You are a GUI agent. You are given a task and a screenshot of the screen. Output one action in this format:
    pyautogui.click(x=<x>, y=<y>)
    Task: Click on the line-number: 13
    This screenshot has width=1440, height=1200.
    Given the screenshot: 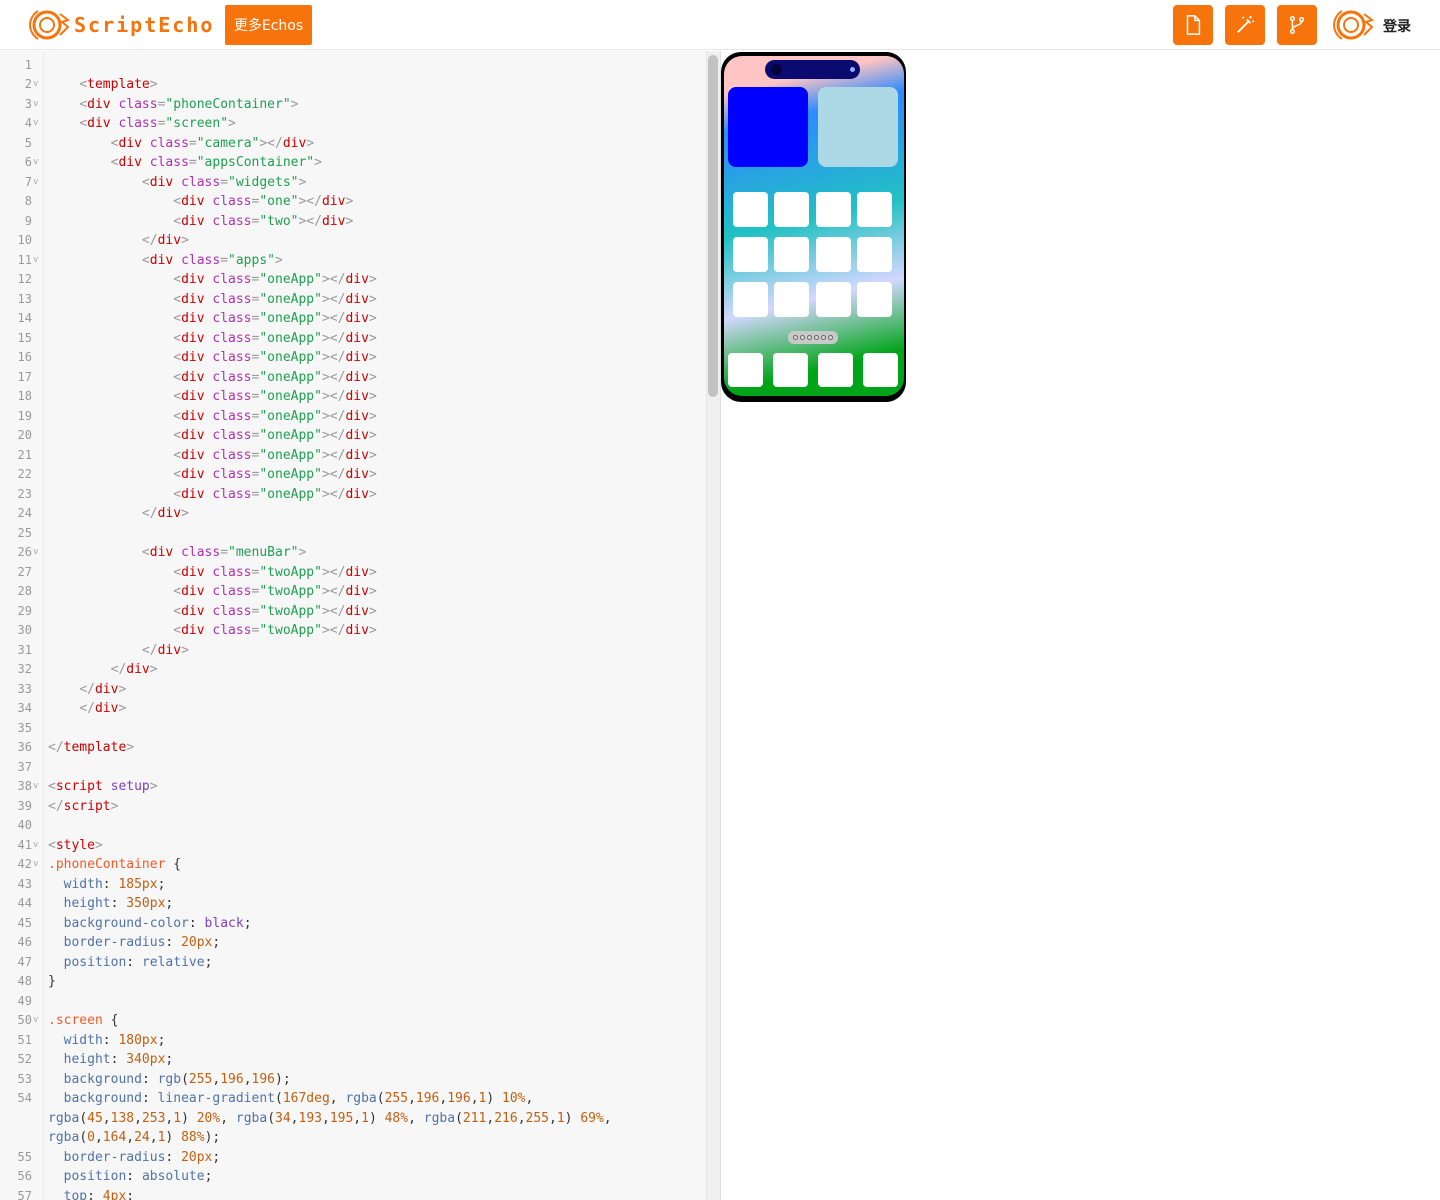 What is the action you would take?
    pyautogui.click(x=24, y=298)
    